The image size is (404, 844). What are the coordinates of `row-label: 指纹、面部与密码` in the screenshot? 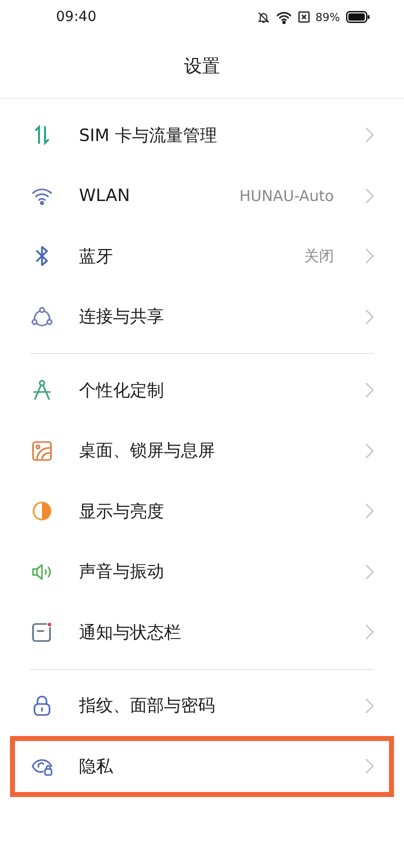 It's located at (147, 706).